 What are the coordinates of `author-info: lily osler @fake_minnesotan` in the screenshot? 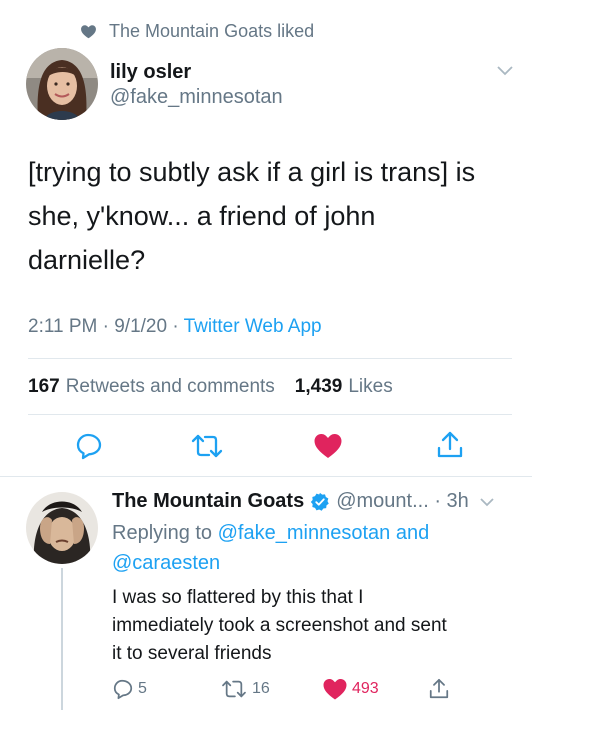 It's located at (196, 85).